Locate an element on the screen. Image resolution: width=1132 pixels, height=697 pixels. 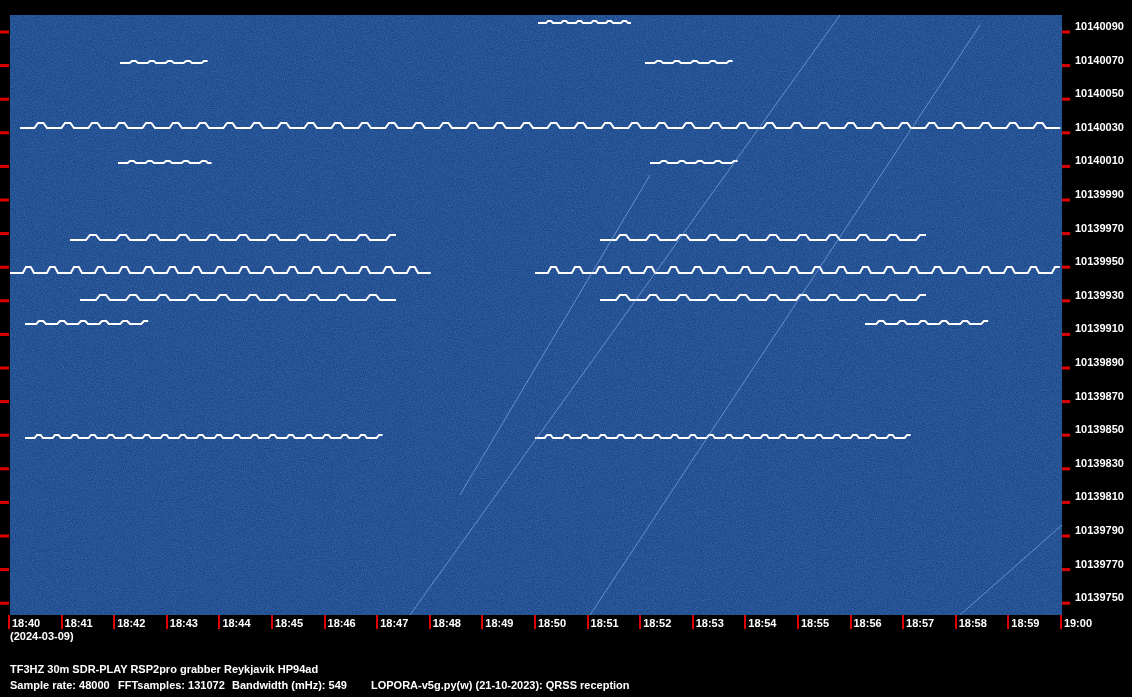
info-text: Bandwidth (mHz): 549 is located at coordinates (290, 685).